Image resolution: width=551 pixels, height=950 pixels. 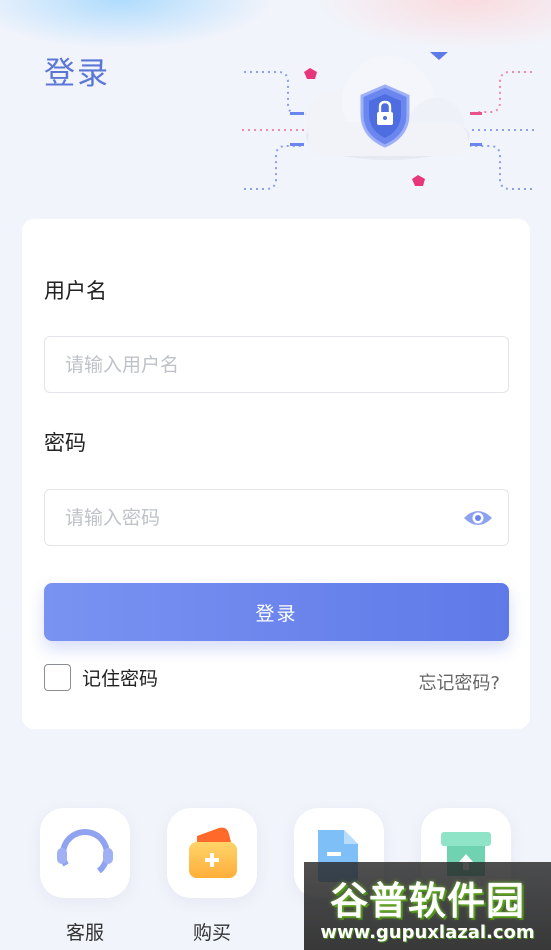 What do you see at coordinates (77, 74) in the screenshot?
I see `page-title: 登录` at bounding box center [77, 74].